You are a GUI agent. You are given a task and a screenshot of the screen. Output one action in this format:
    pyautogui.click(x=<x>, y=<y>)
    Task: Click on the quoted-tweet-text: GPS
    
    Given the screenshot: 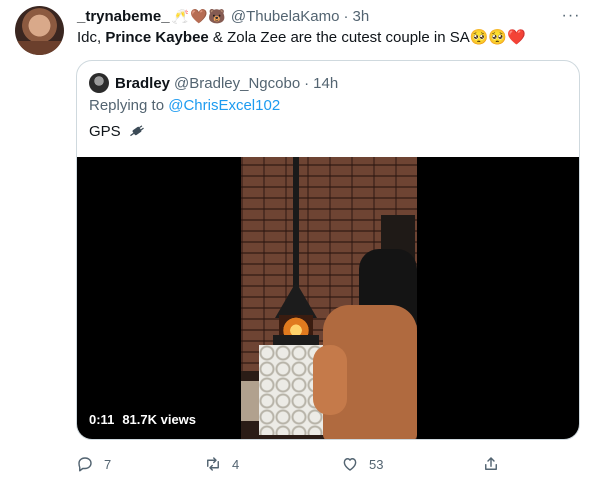 What is the action you would take?
    pyautogui.click(x=117, y=131)
    